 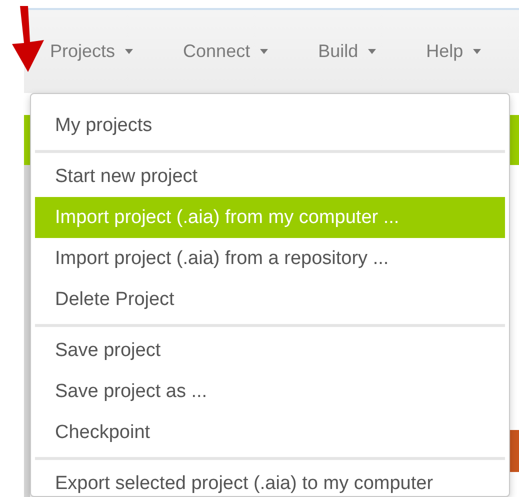 What do you see at coordinates (270, 350) in the screenshot?
I see `menu-item: Save project` at bounding box center [270, 350].